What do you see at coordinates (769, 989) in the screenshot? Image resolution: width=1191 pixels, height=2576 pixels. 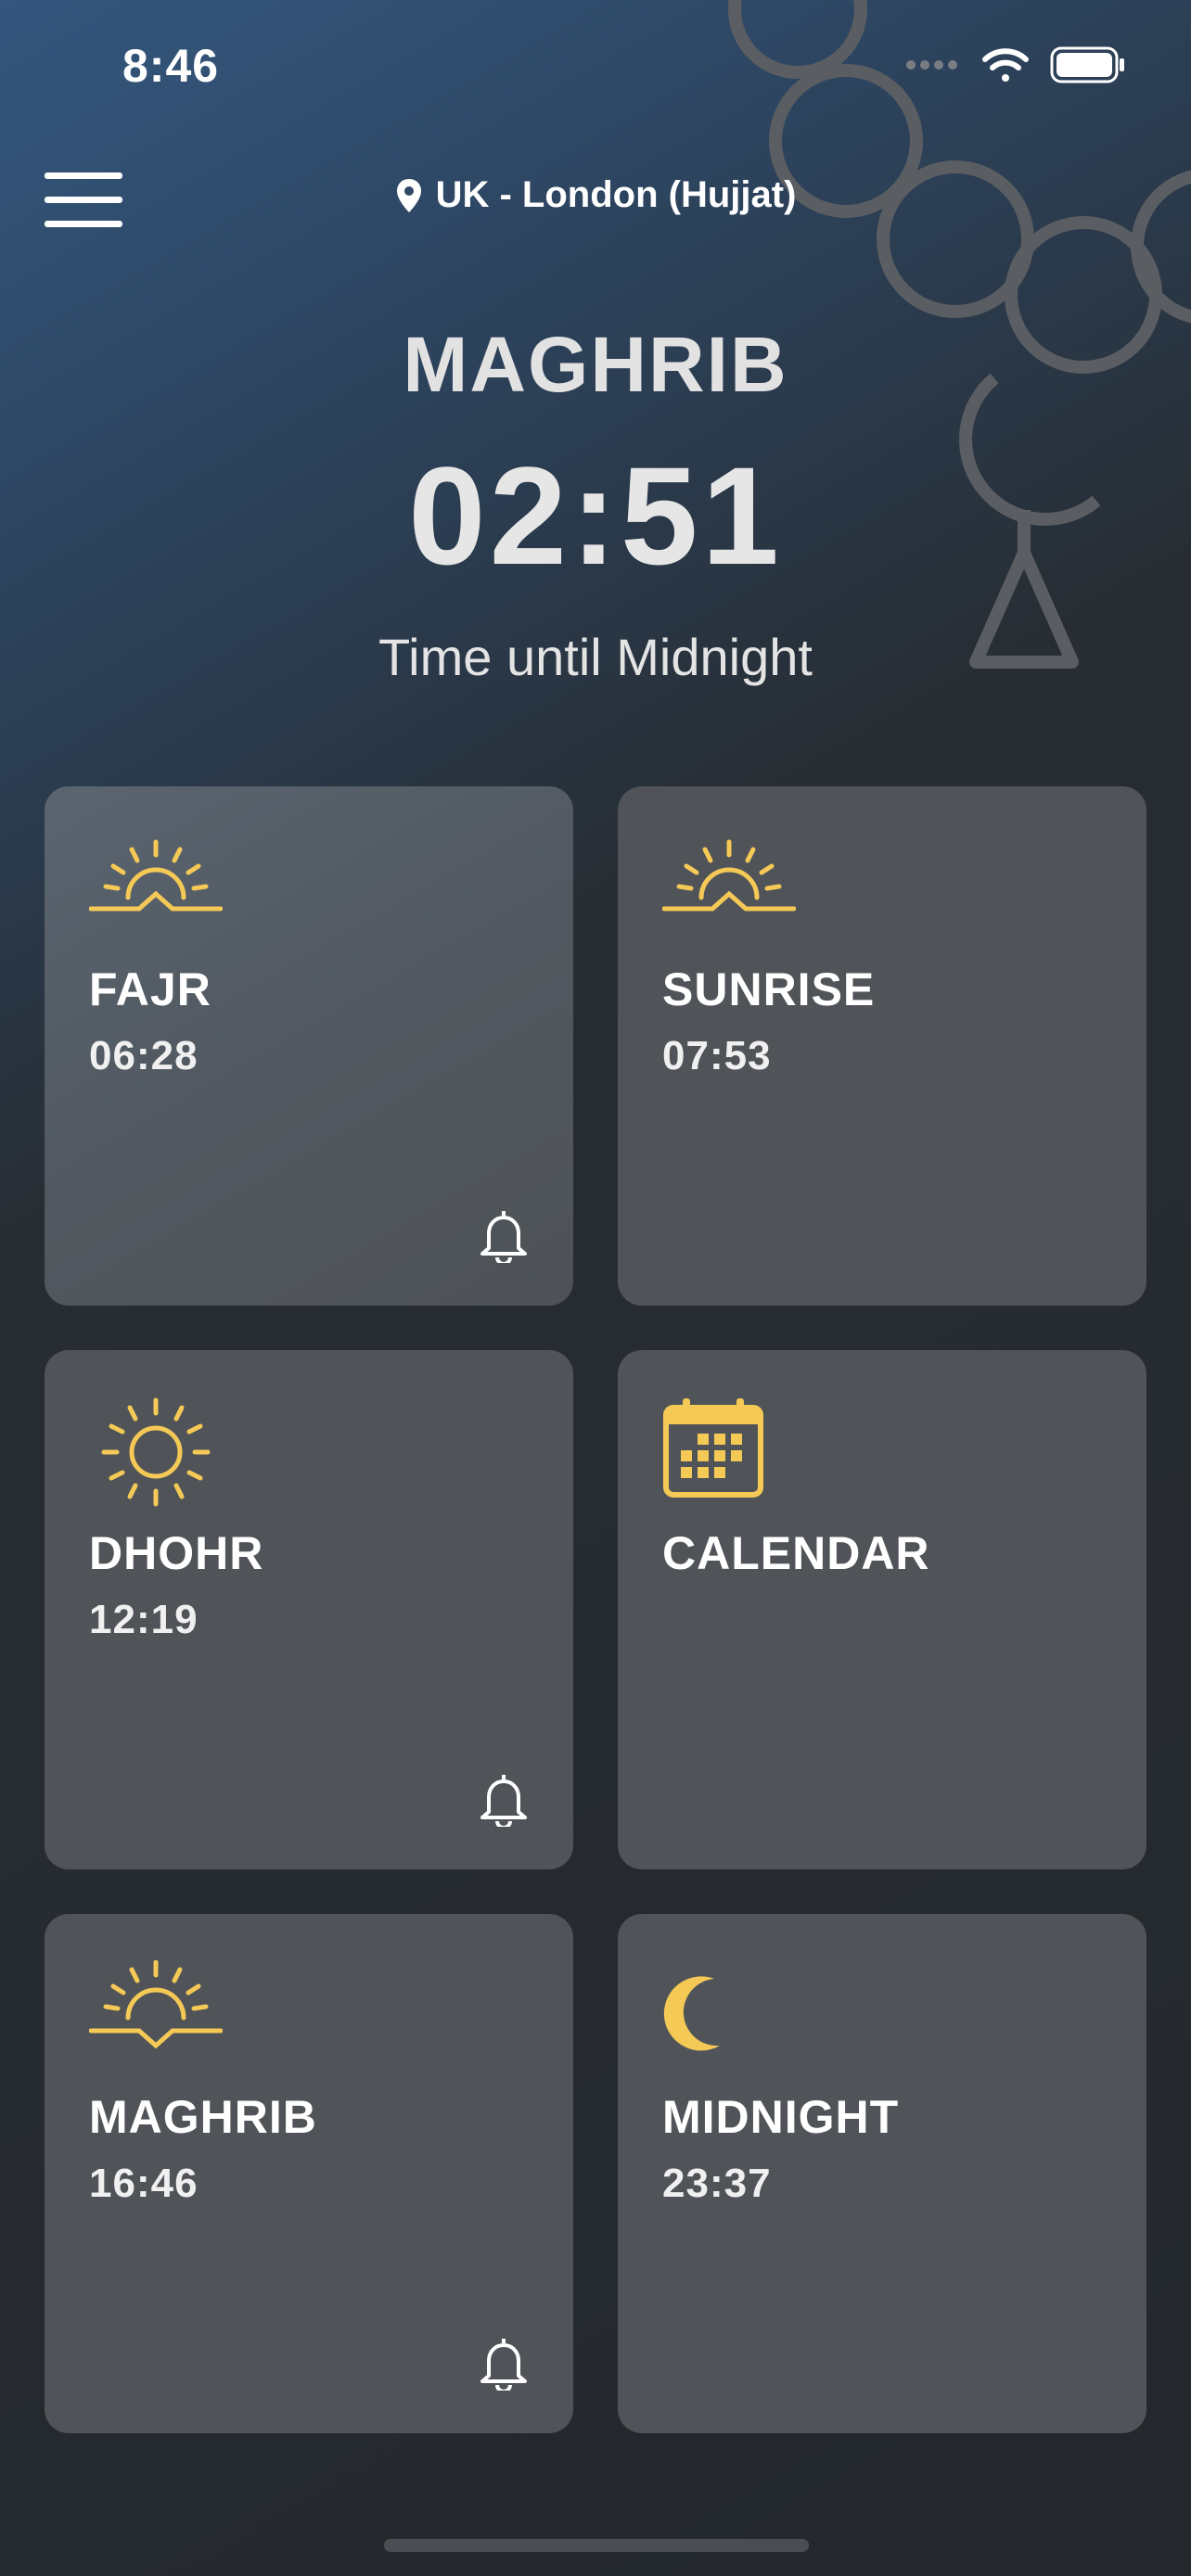 I see `card-title: SUNRISE` at bounding box center [769, 989].